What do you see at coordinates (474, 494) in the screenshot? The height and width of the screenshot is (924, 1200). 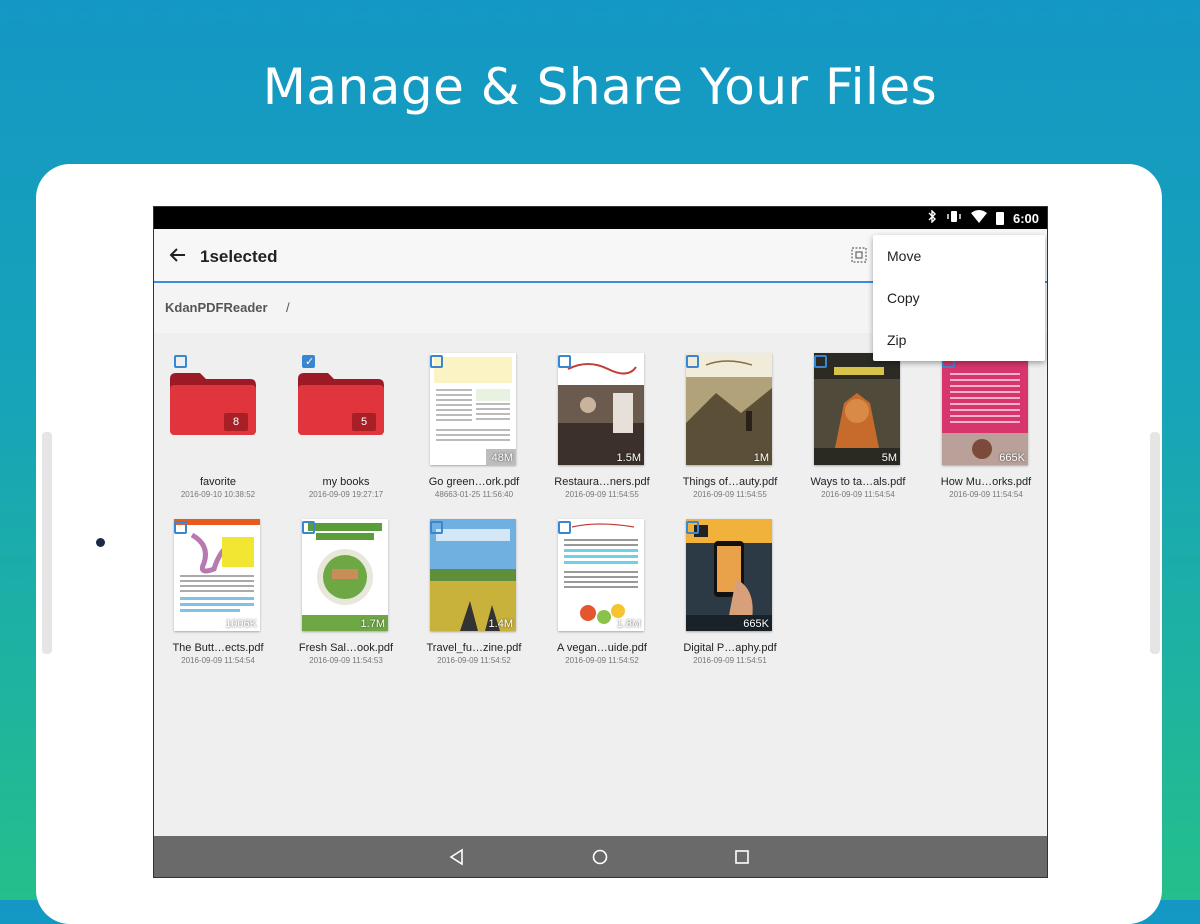 I see `file-date: 48663-01-25 11:56:40` at bounding box center [474, 494].